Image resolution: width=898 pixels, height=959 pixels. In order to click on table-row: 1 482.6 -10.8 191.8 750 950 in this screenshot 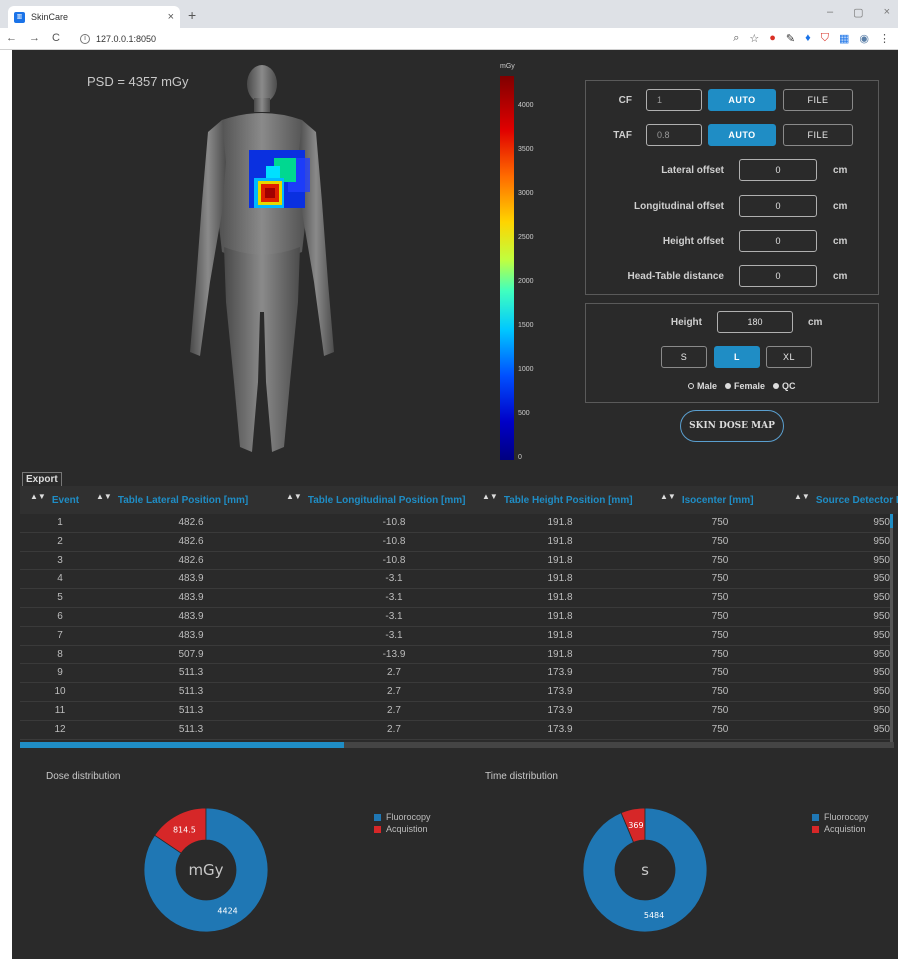, I will do `click(455, 523)`.